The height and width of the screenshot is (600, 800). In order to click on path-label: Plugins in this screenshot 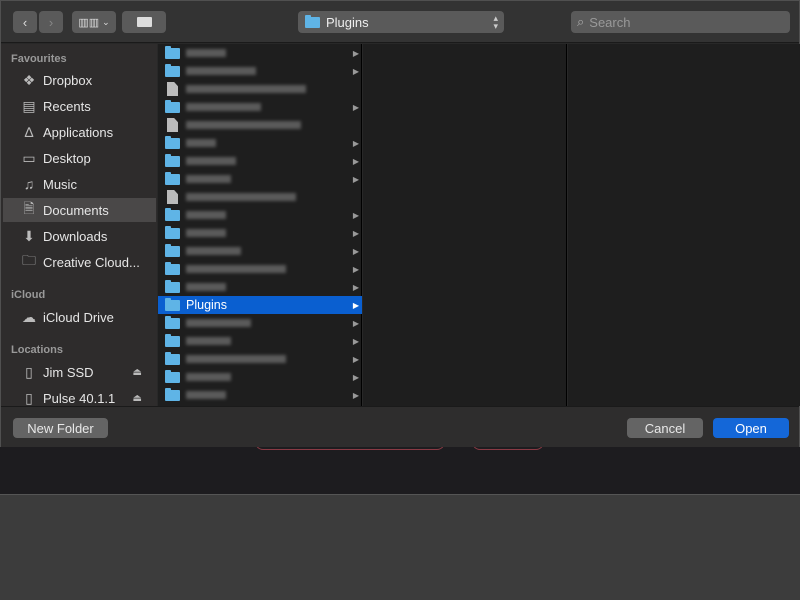, I will do `click(347, 22)`.